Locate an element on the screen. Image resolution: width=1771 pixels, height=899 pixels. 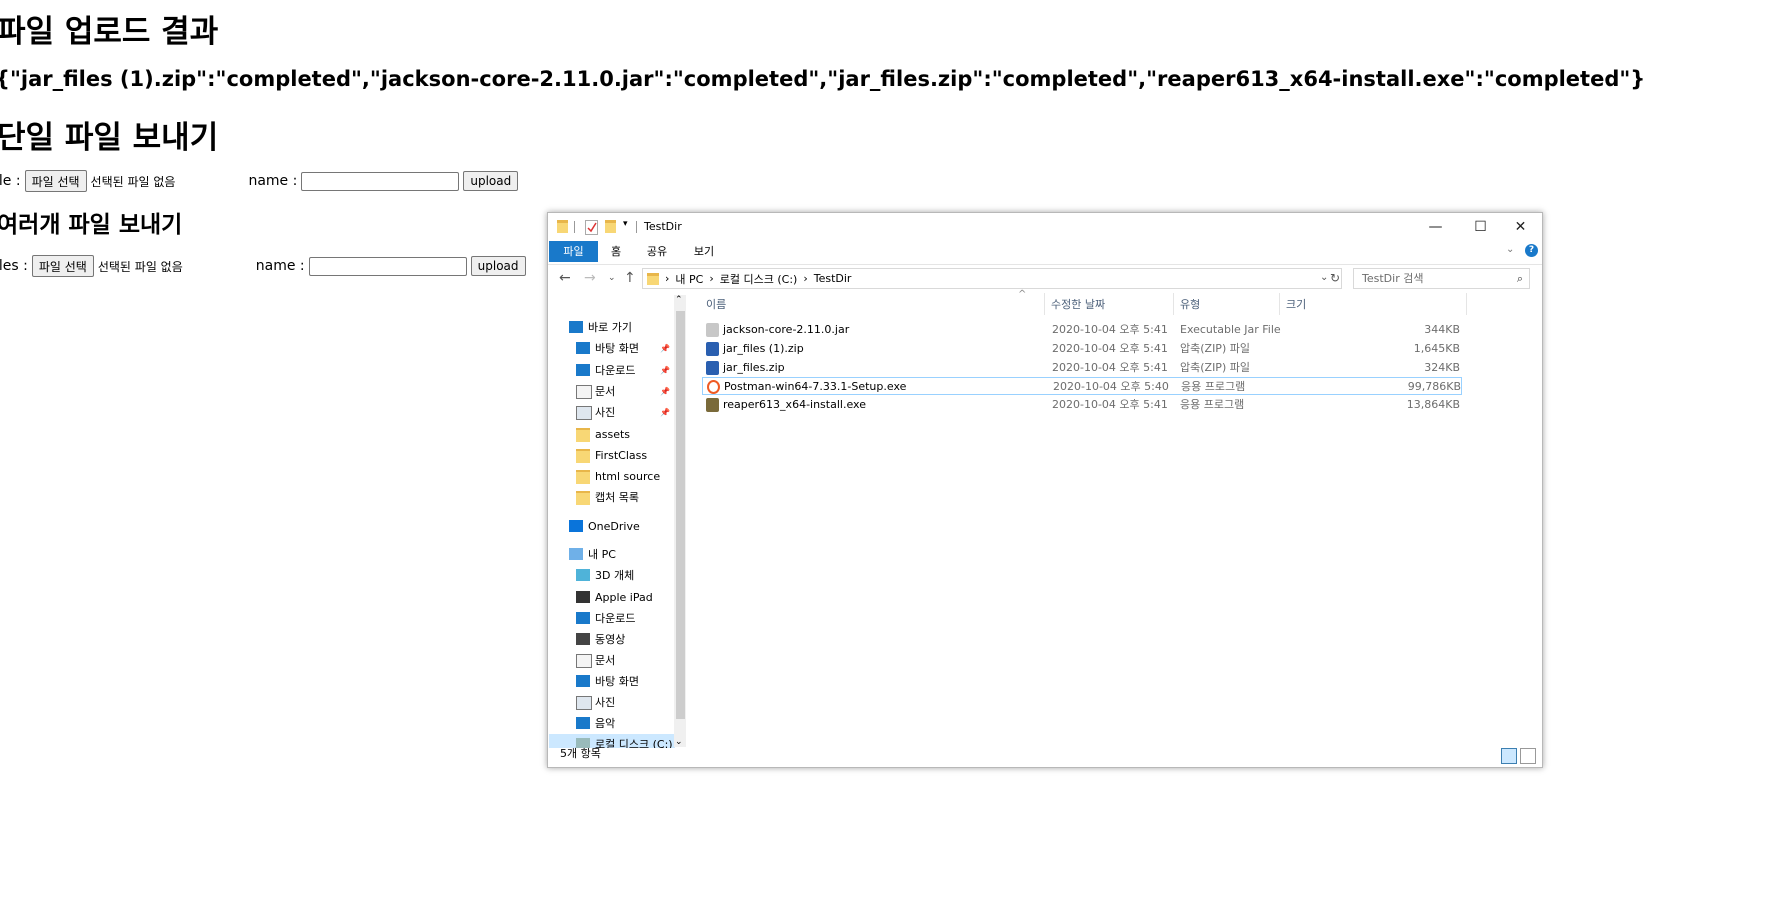
sidebar-item: assets is located at coordinates (612, 434).